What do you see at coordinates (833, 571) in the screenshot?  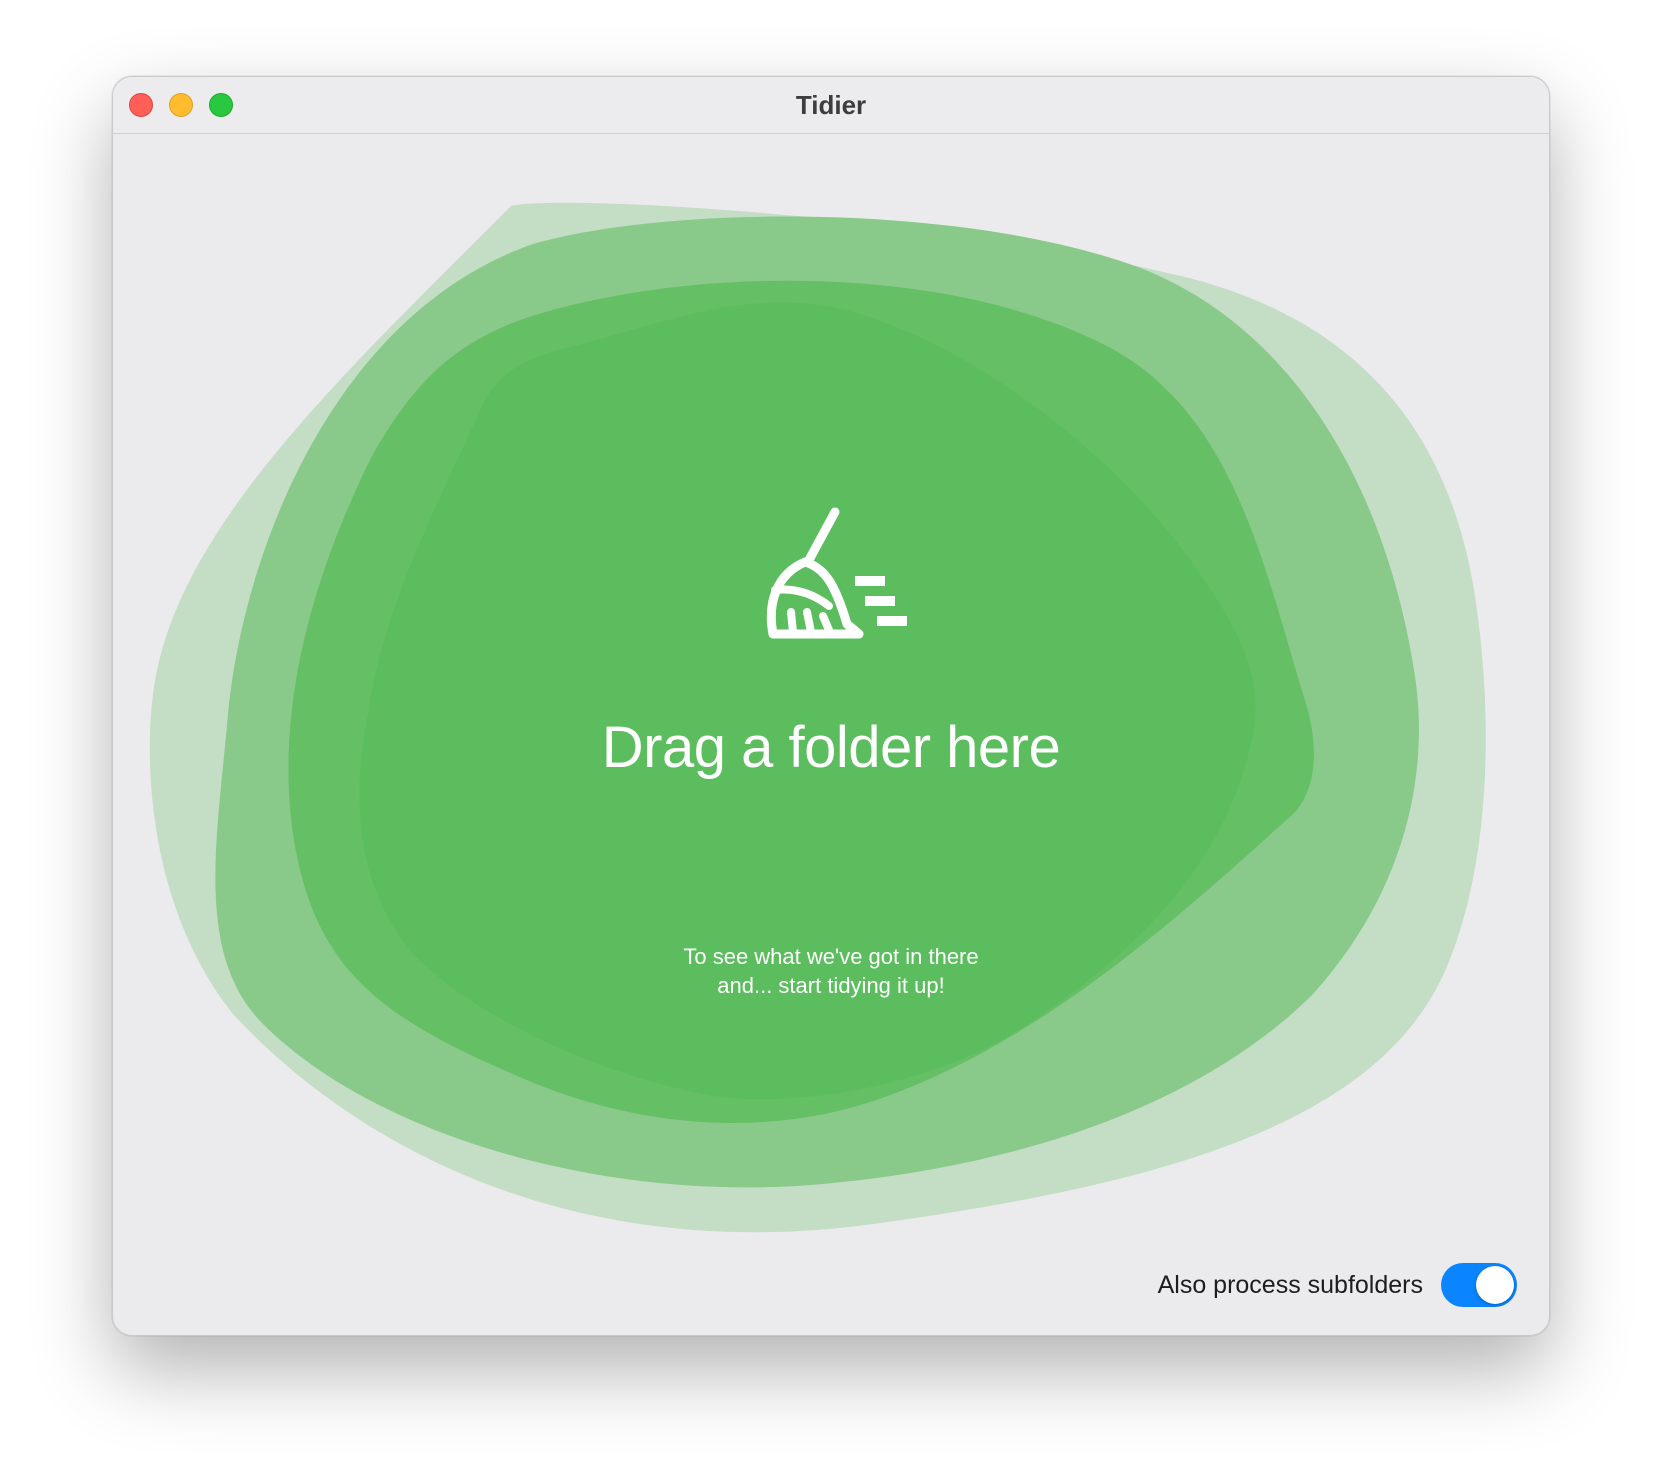 I see `broom-icon` at bounding box center [833, 571].